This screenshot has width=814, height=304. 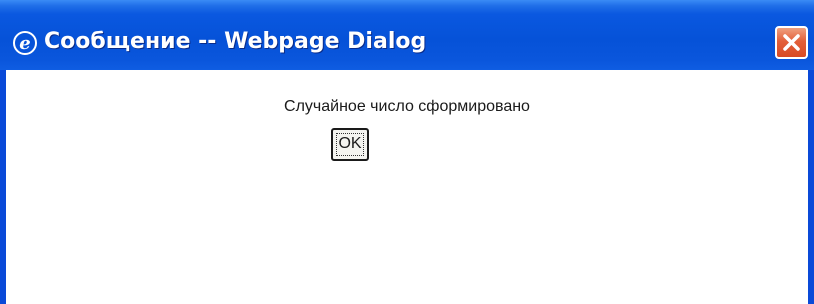 I want to click on ok-button: OK, so click(x=350, y=144).